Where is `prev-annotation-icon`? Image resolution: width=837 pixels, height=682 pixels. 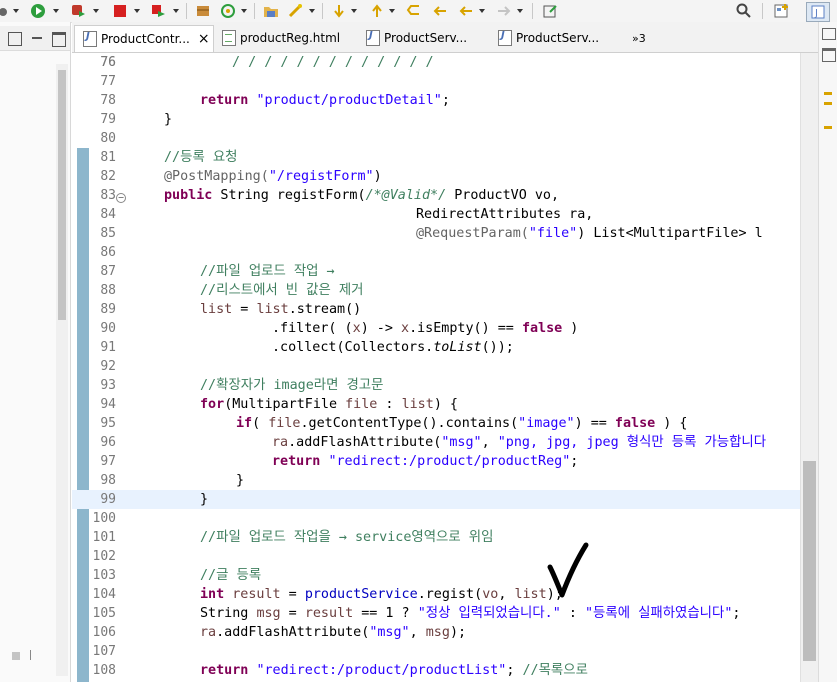 prev-annotation-icon is located at coordinates (377, 11).